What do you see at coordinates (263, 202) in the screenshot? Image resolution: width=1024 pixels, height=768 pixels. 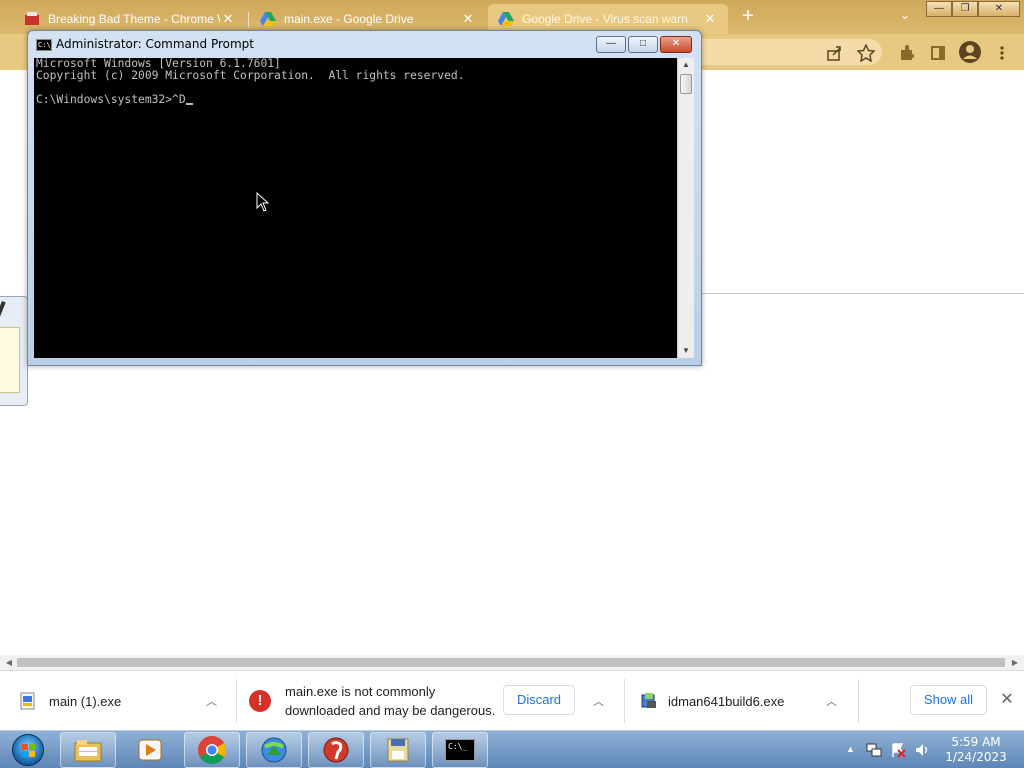 I see `mouse-cursor-icon` at bounding box center [263, 202].